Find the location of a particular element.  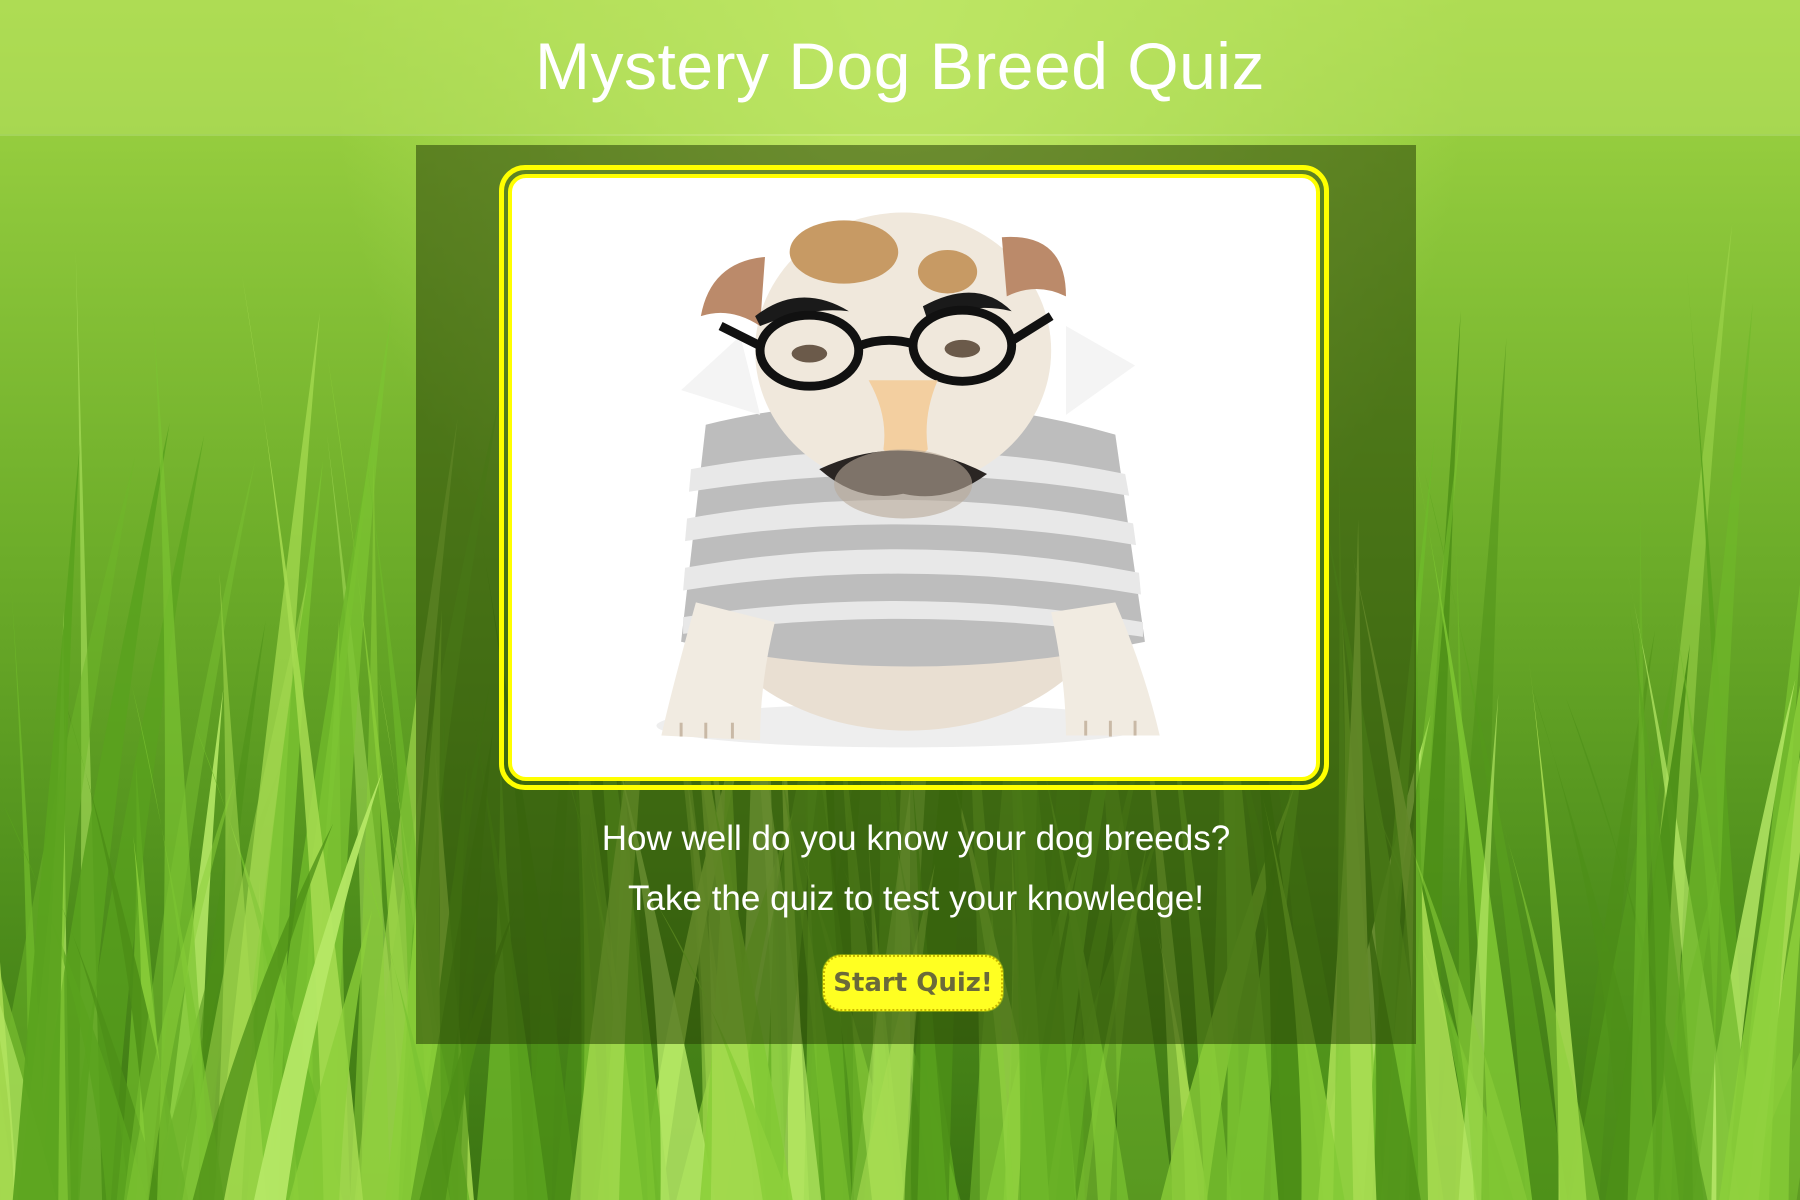

page-title: Mystery Dog Breed Quiz is located at coordinates (900, 66).